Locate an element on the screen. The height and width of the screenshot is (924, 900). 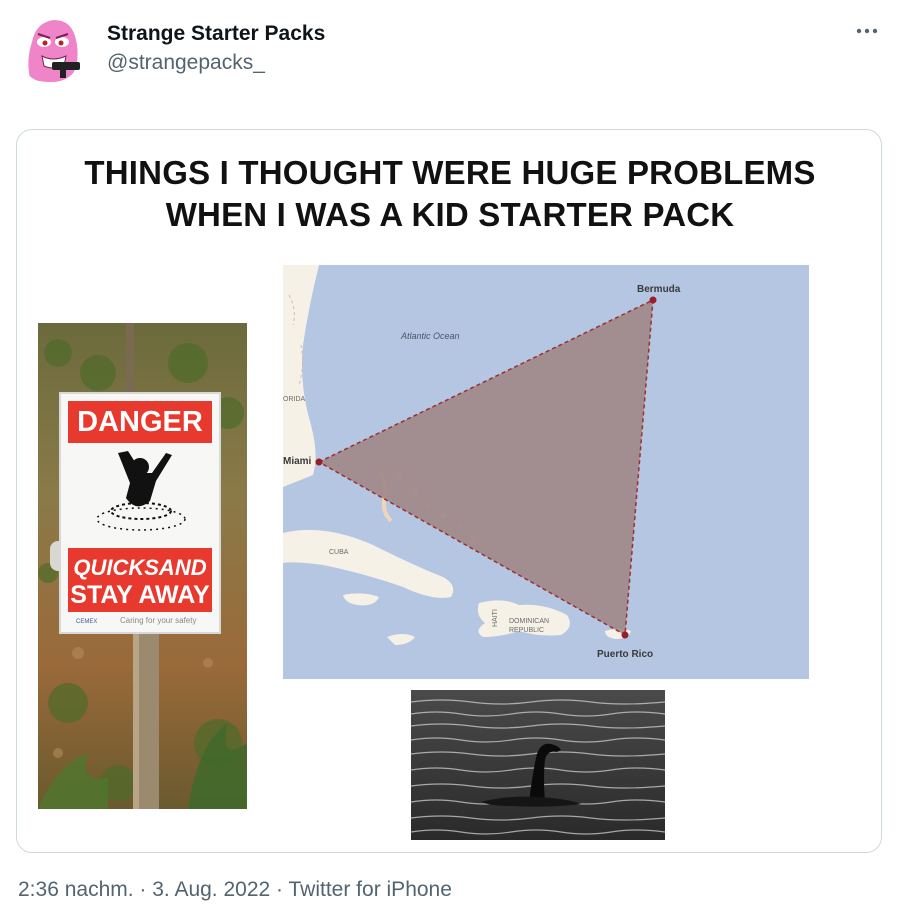
sign-danger-text: DANGER is located at coordinates (140, 422).